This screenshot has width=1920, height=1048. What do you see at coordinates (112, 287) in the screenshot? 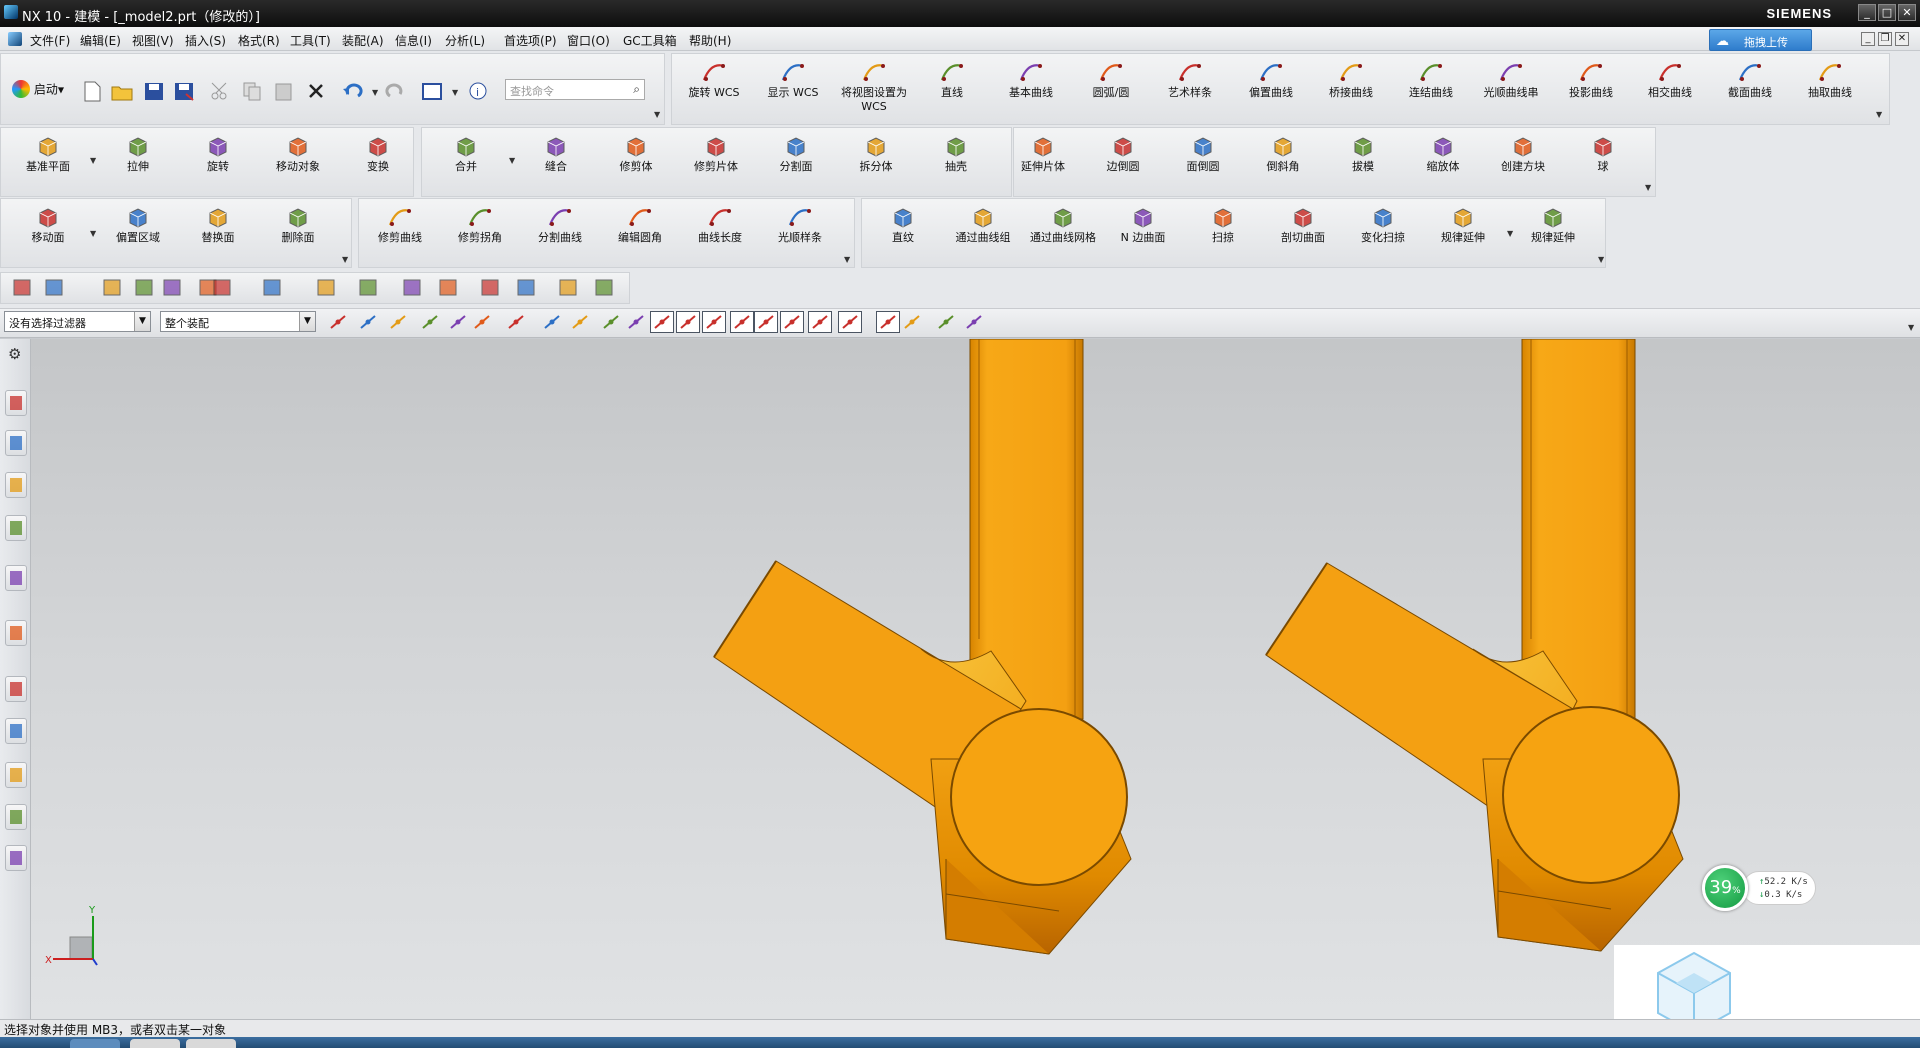
I see `view-tool-2-icon` at bounding box center [112, 287].